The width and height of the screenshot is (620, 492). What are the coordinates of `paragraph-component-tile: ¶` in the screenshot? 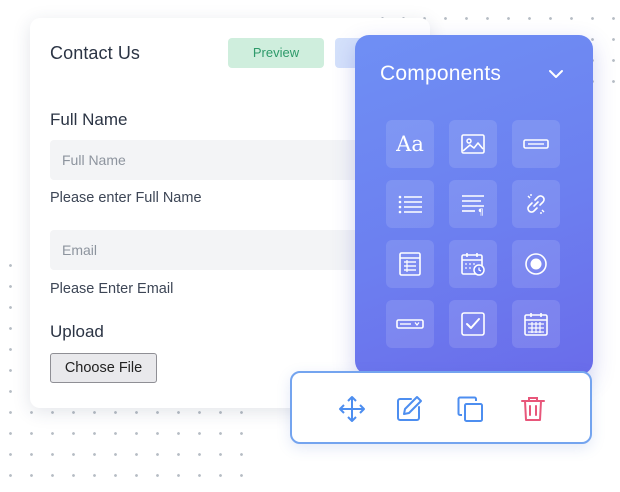 It's located at (473, 204).